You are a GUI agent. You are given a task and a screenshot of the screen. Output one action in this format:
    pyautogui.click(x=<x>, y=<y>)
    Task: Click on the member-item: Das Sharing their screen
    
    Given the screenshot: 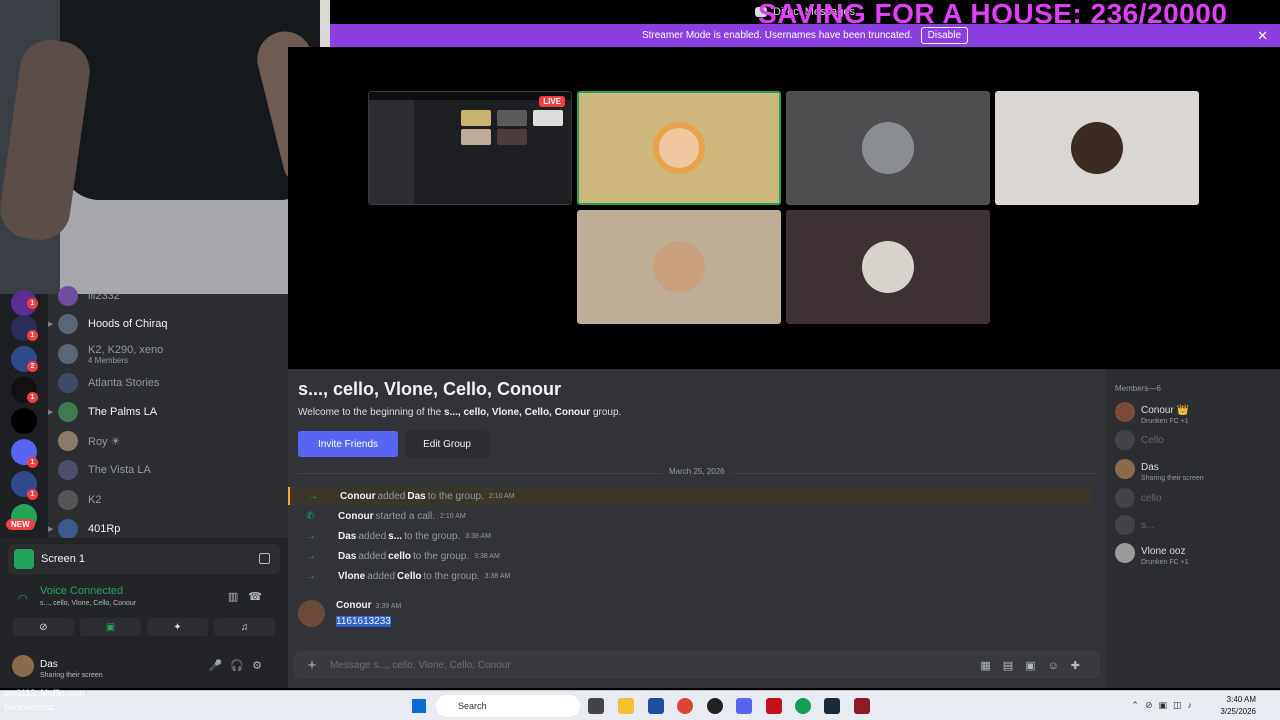 What is the action you would take?
    pyautogui.click(x=1159, y=469)
    